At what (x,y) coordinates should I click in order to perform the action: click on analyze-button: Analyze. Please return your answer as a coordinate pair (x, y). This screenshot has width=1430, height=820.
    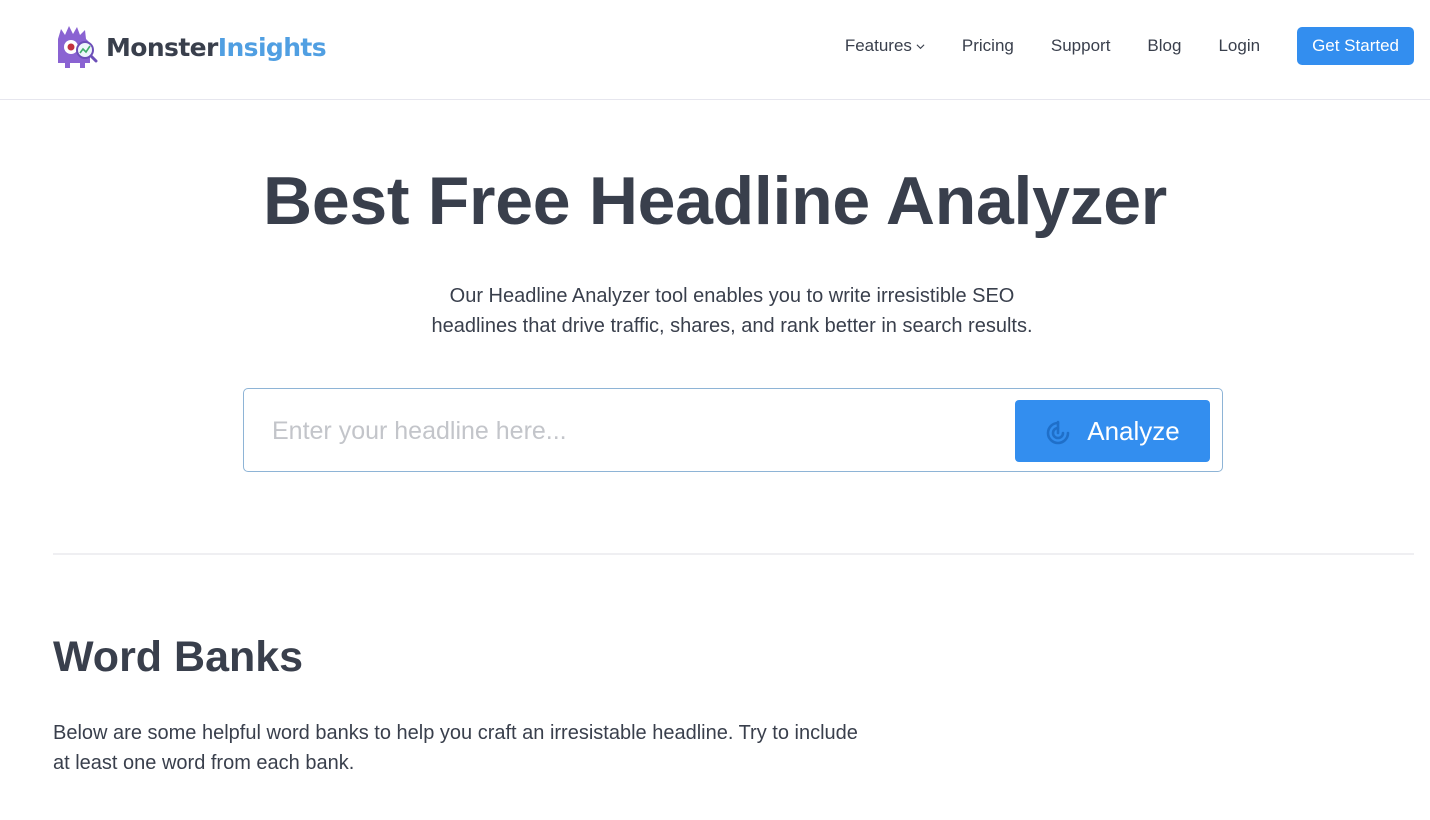
    Looking at the image, I should click on (1112, 431).